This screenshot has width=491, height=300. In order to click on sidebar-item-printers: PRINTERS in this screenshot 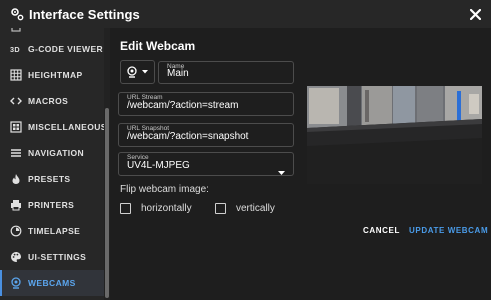, I will do `click(52, 205)`.